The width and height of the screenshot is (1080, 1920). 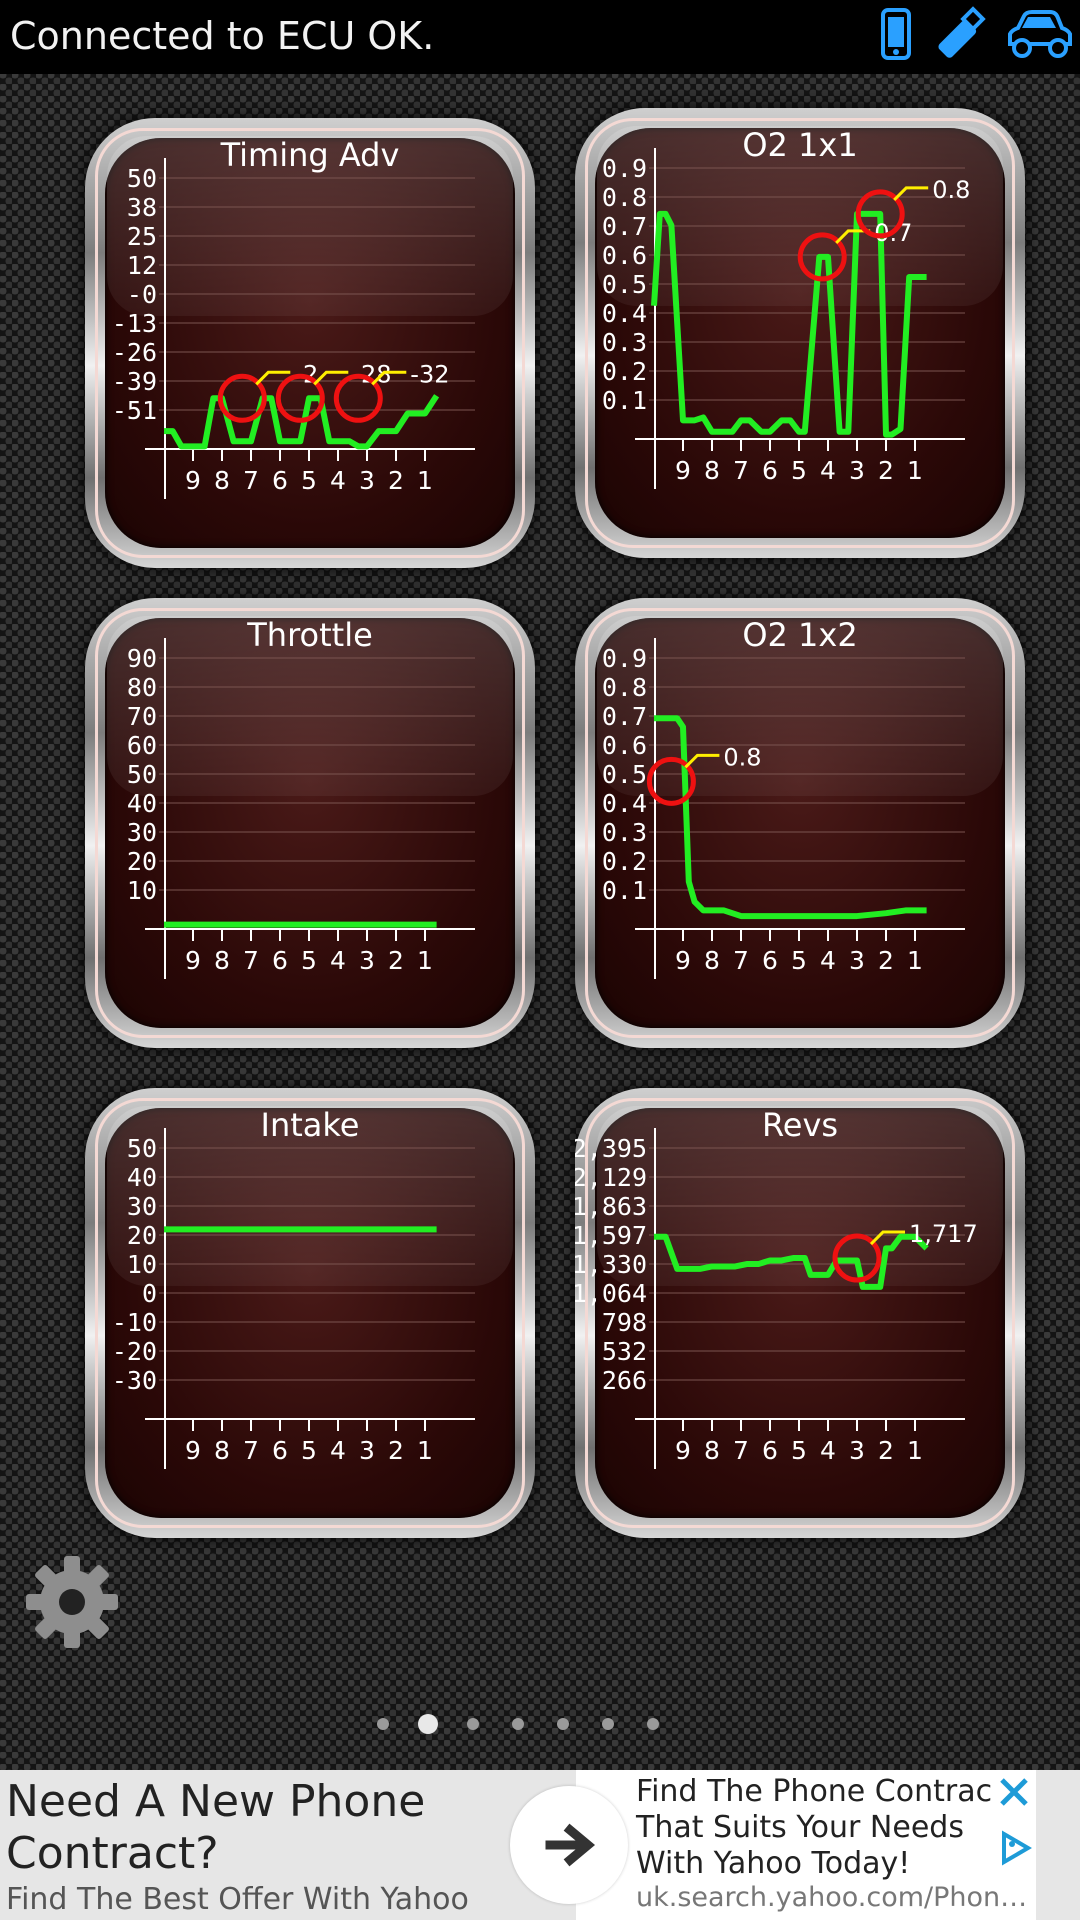 What do you see at coordinates (958, 34) in the screenshot?
I see `usb-adapter-icon` at bounding box center [958, 34].